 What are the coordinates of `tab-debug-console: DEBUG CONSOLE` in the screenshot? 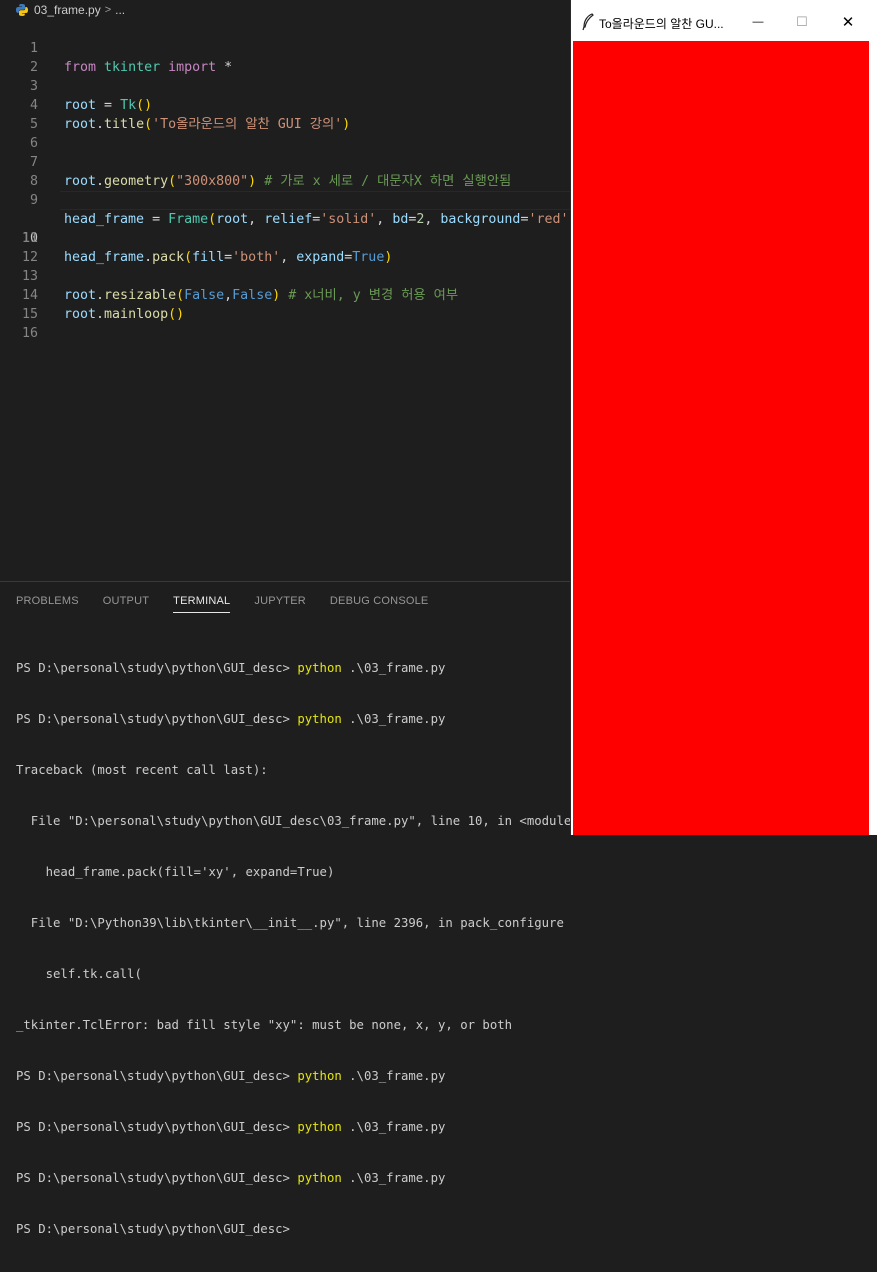 It's located at (379, 594).